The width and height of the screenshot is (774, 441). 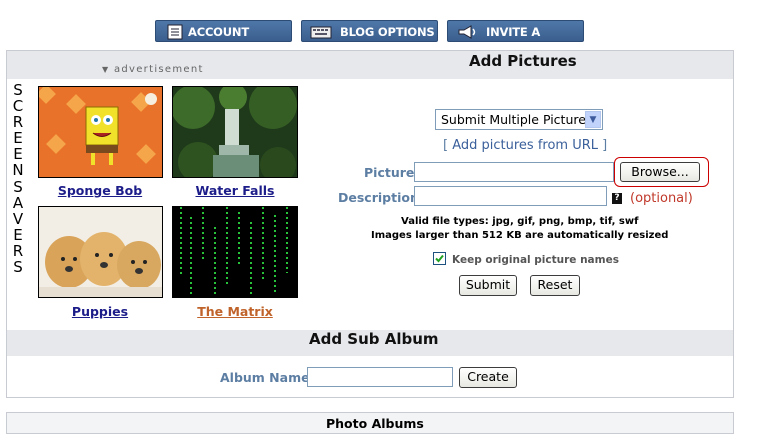 I want to click on tab-blog-options: Blog Options, so click(x=369, y=31).